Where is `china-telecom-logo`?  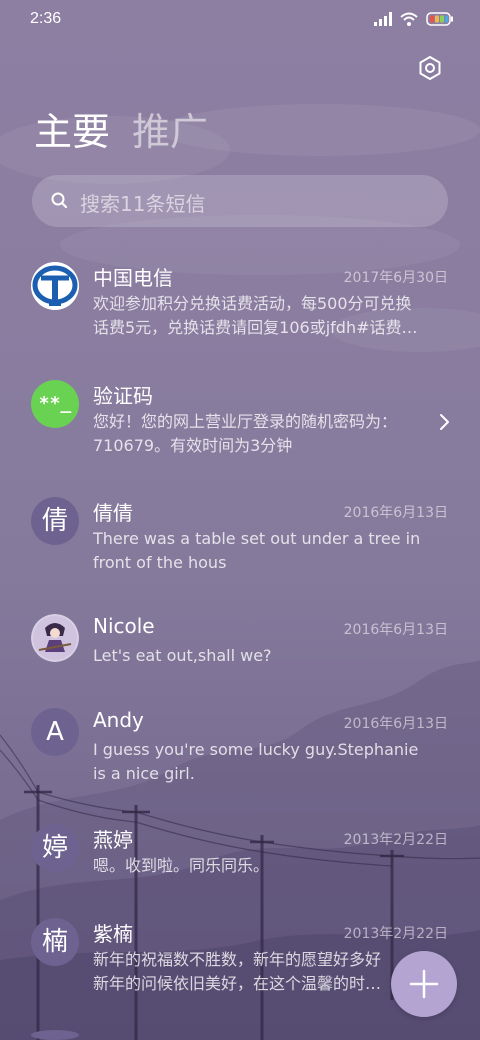
china-telecom-logo is located at coordinates (55, 286).